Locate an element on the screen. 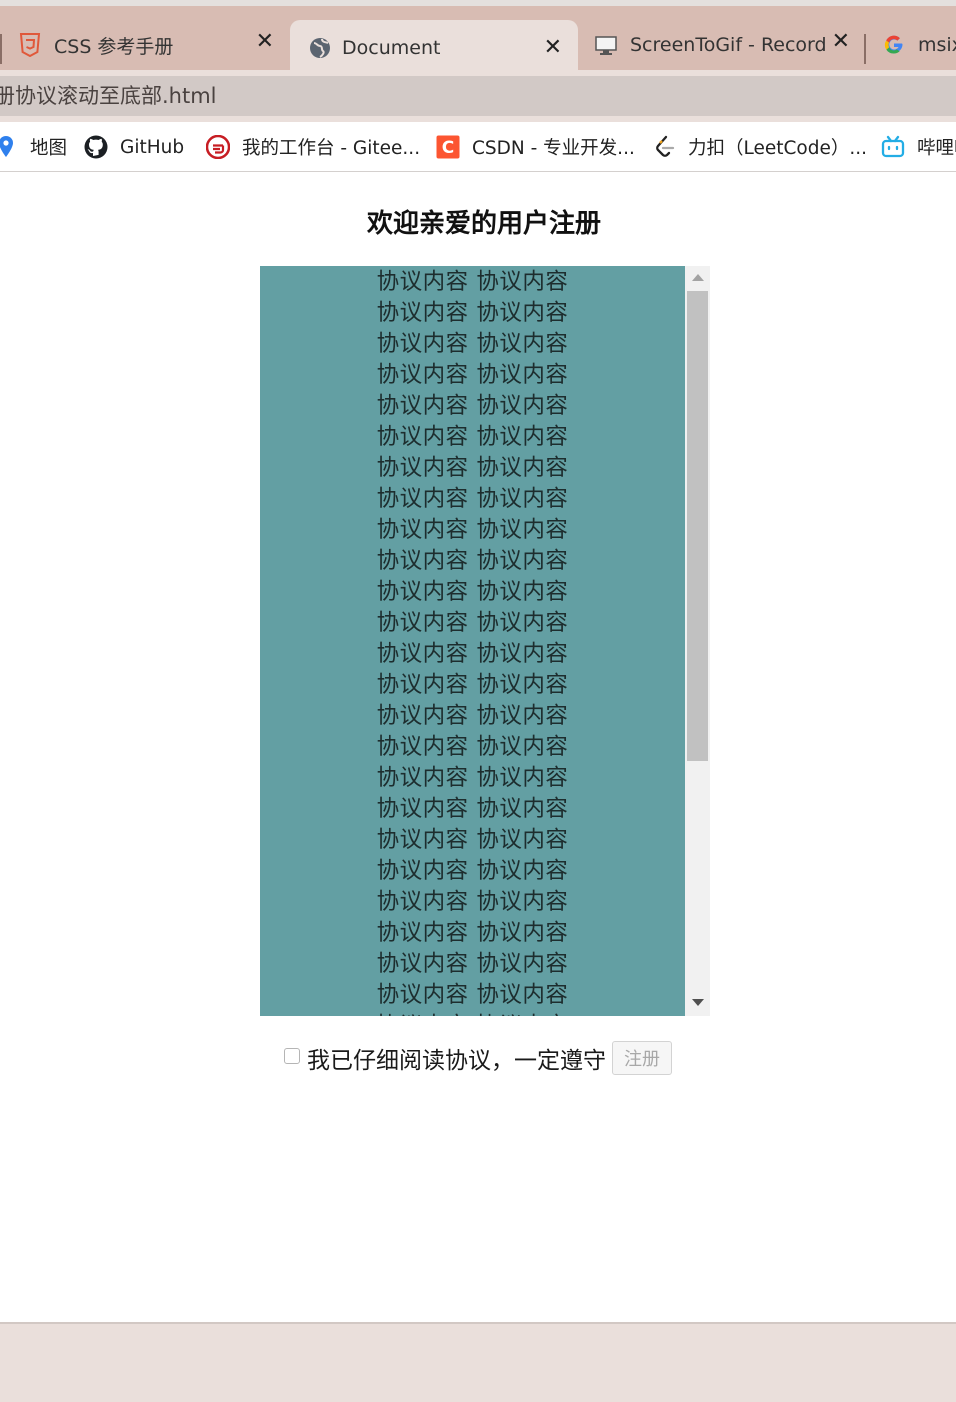 The image size is (956, 1402). bookmark-github: GitHub is located at coordinates (134, 147).